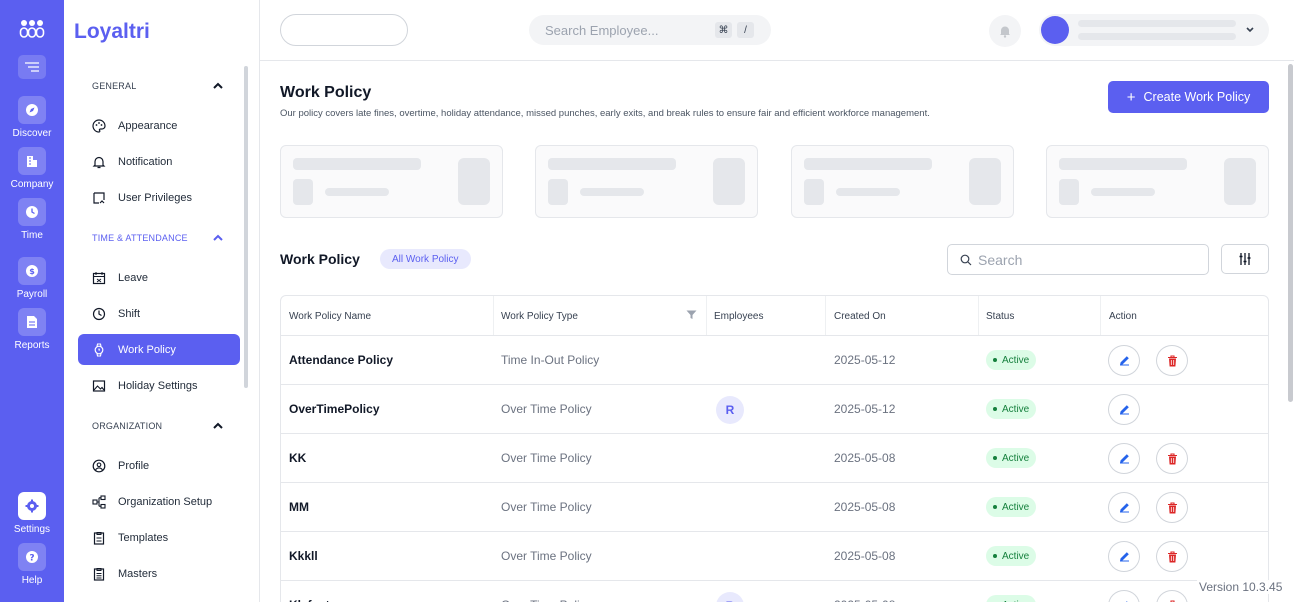 This screenshot has width=1294, height=602. I want to click on policy-name: OverTimePolicy, so click(334, 409).